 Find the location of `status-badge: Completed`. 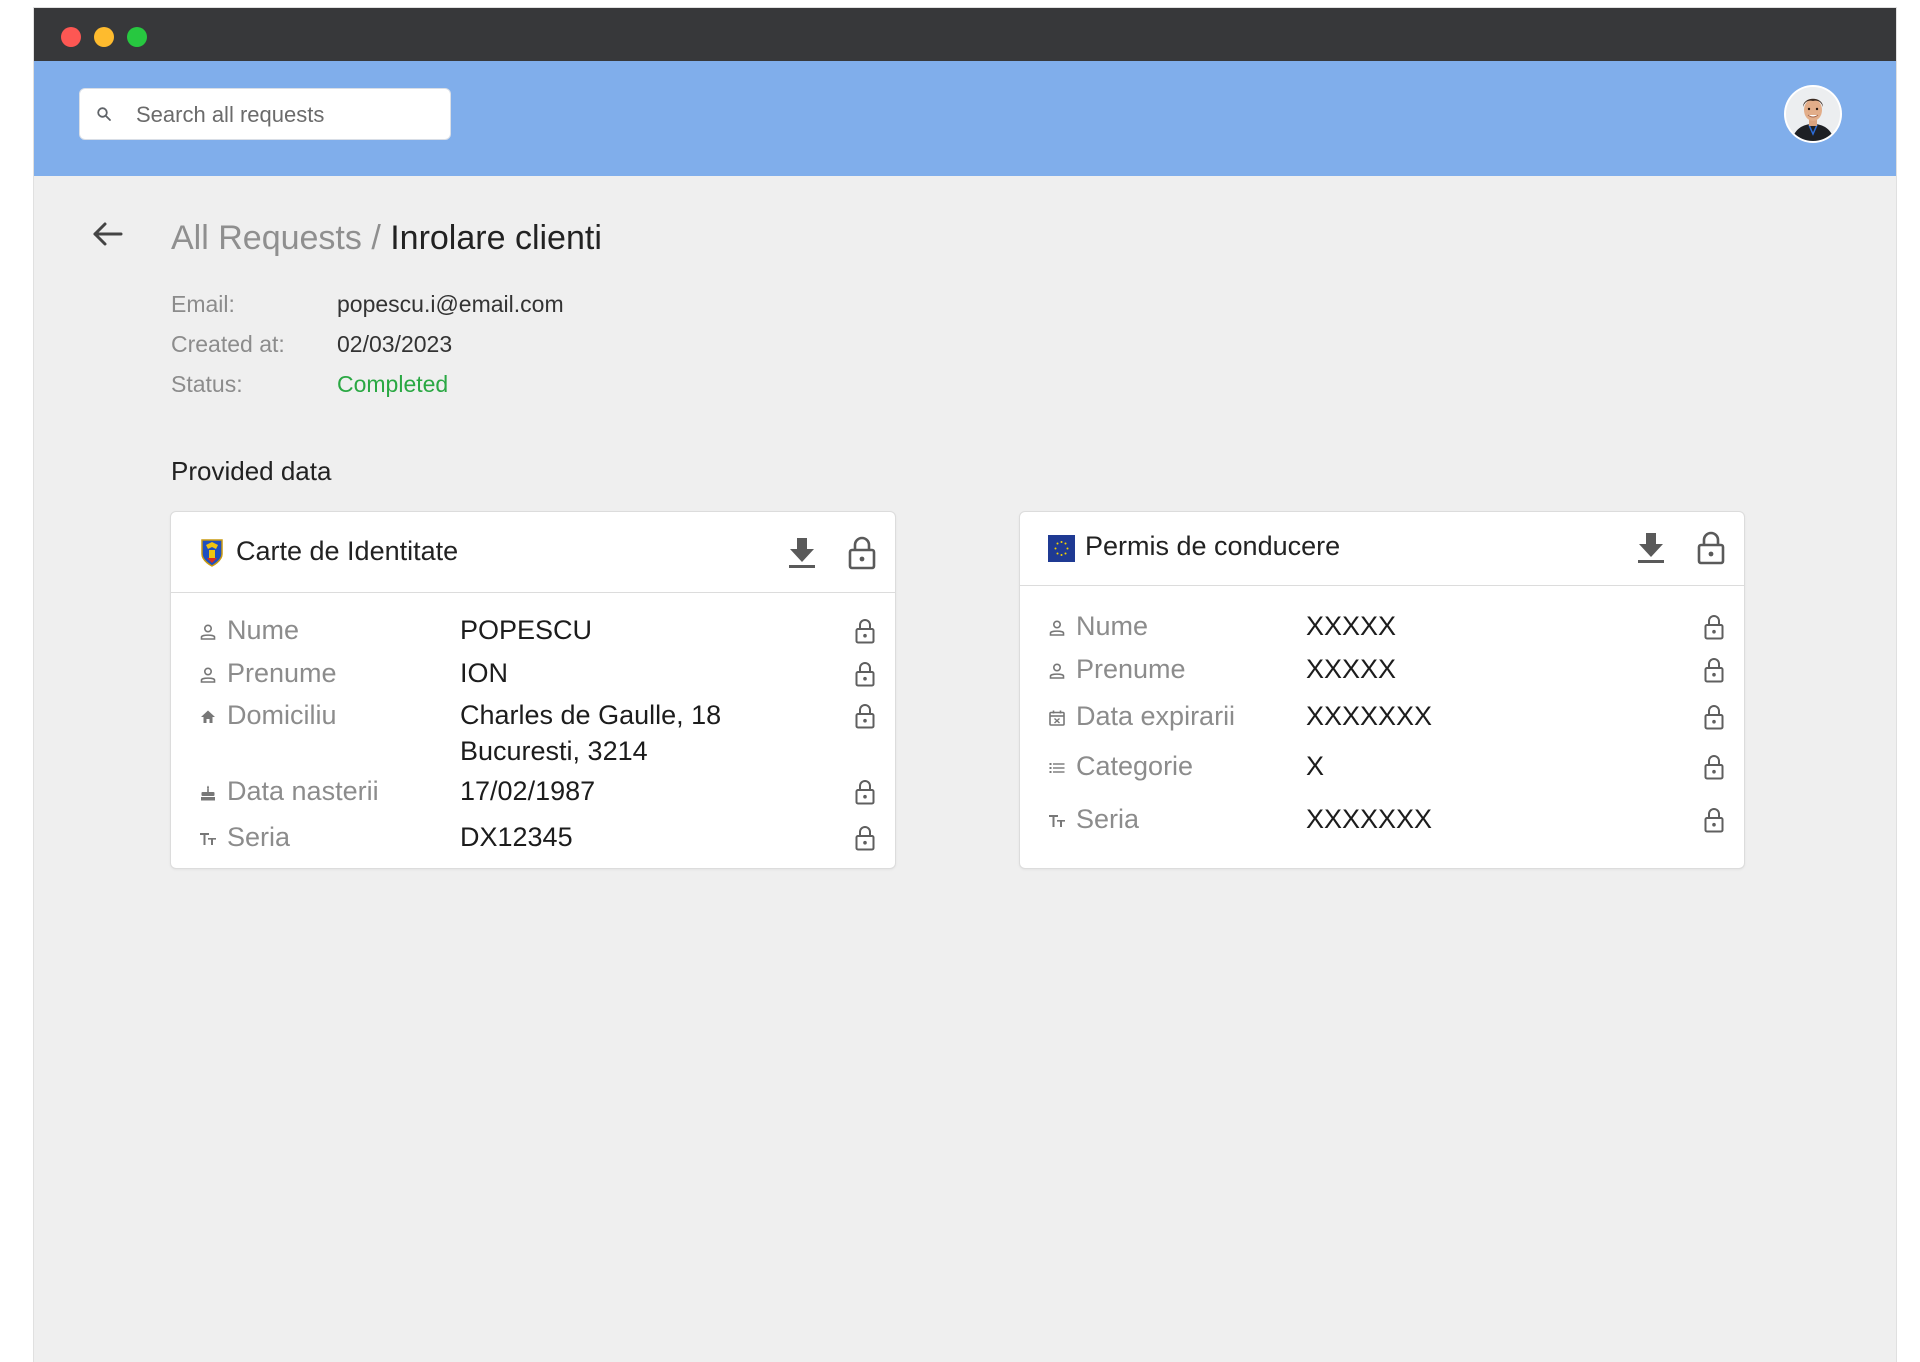

status-badge: Completed is located at coordinates (393, 384).